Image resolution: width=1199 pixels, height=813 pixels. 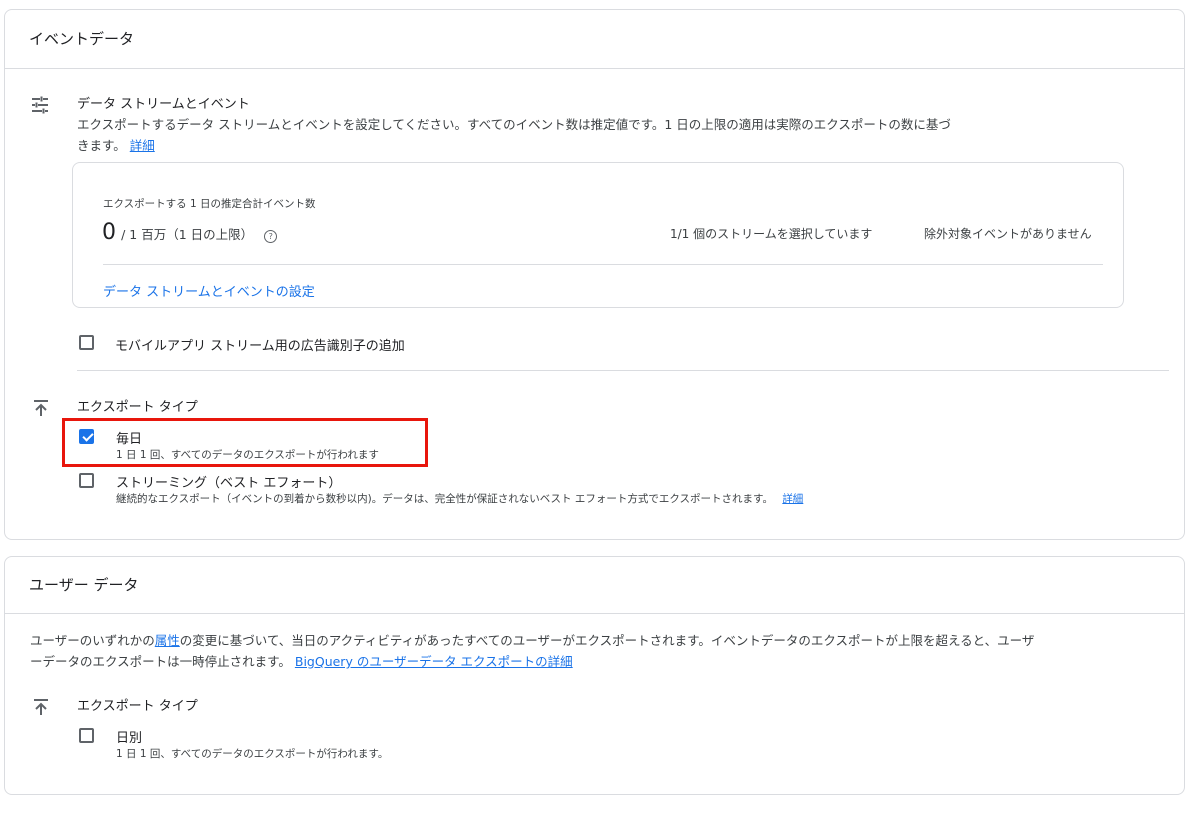 What do you see at coordinates (792, 499) in the screenshot?
I see `streaming-learn-more-link: 詳細` at bounding box center [792, 499].